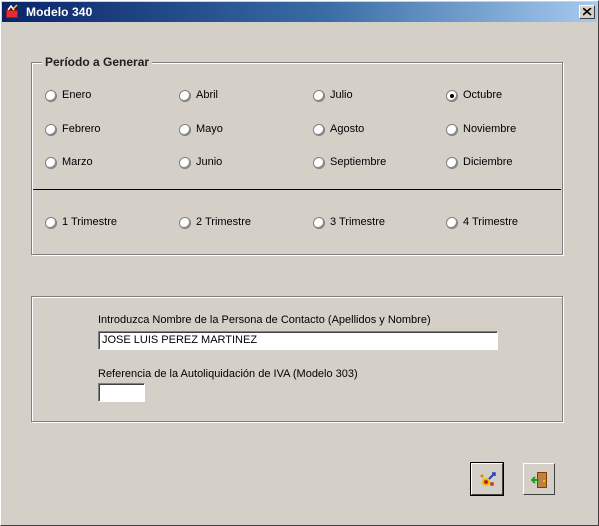  What do you see at coordinates (483, 95) in the screenshot?
I see `radio-label: Octubre` at bounding box center [483, 95].